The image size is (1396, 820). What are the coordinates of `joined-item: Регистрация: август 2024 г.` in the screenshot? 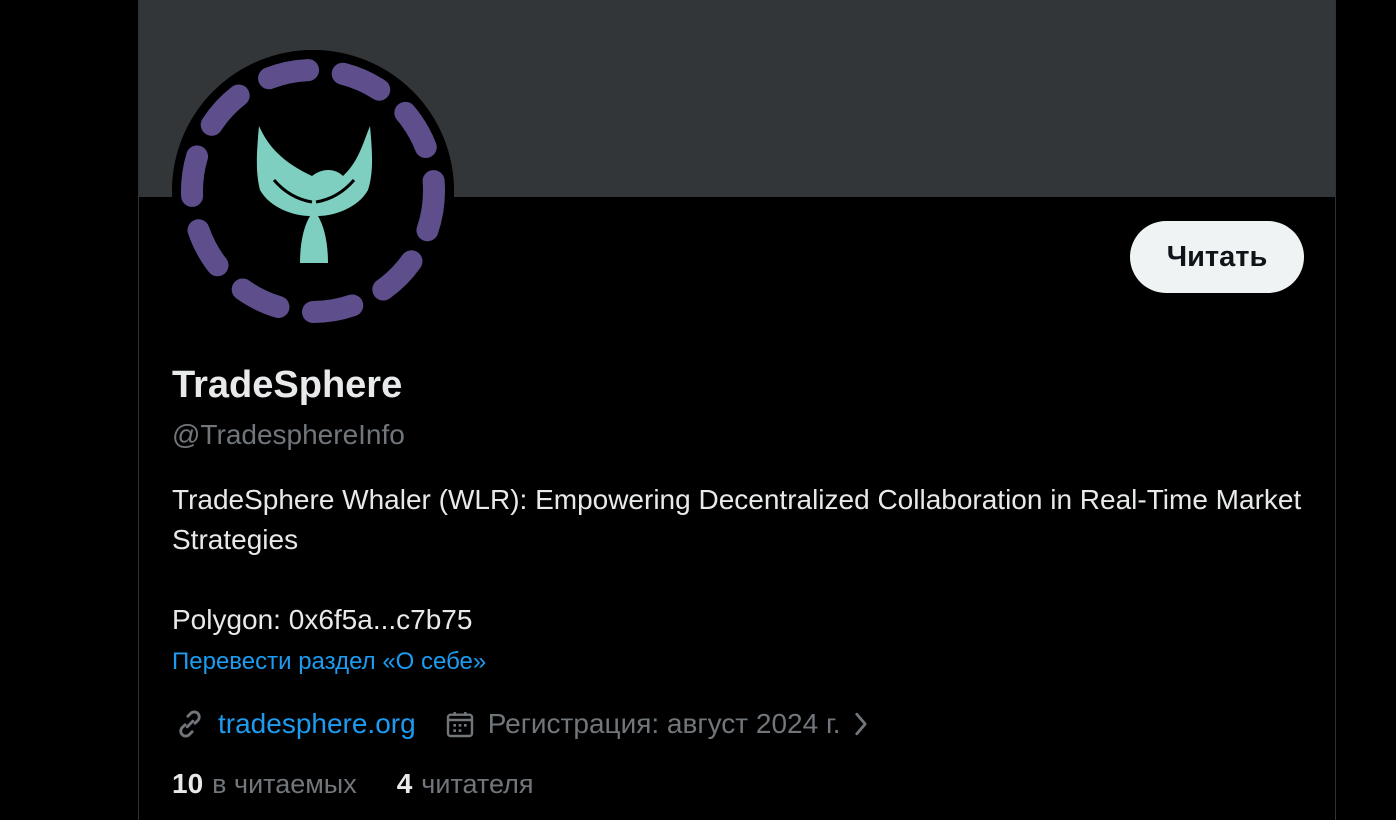 It's located at (658, 724).